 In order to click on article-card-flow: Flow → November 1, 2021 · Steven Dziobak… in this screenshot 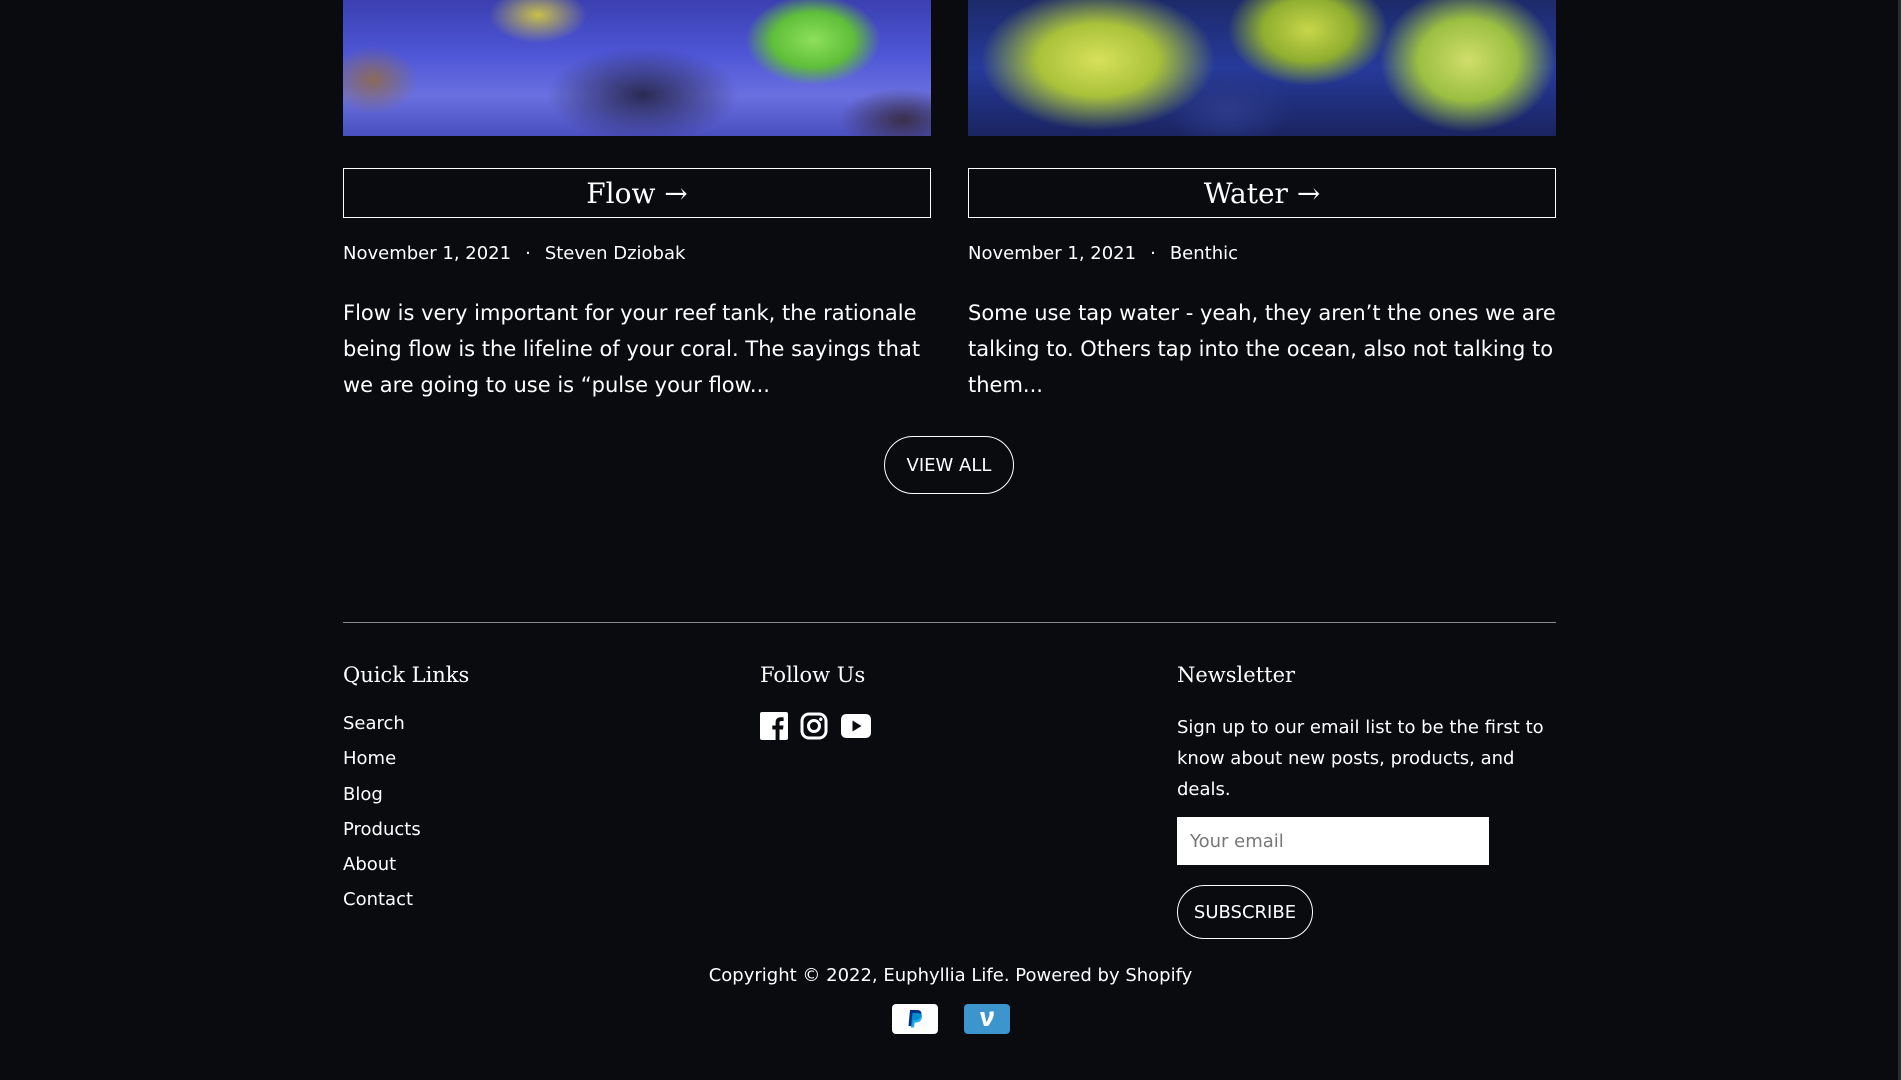, I will do `click(637, 201)`.